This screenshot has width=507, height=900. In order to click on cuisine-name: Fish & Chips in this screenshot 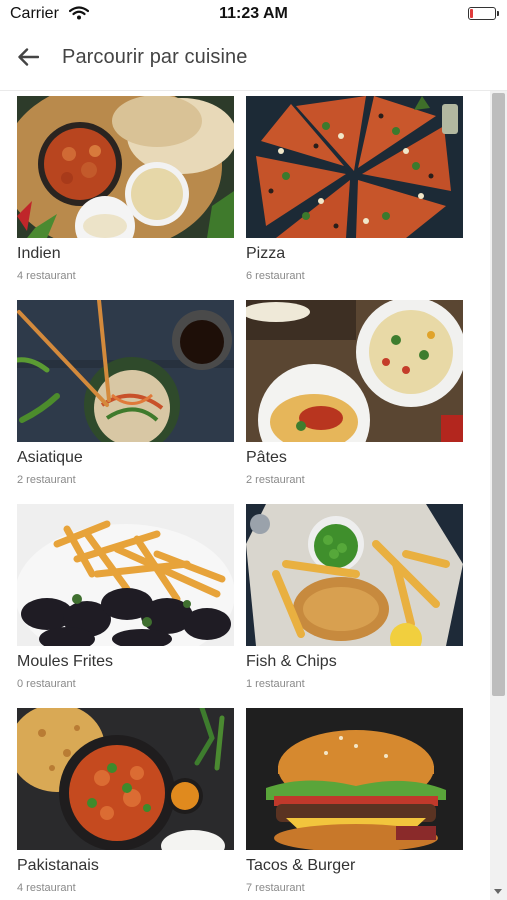, I will do `click(291, 661)`.